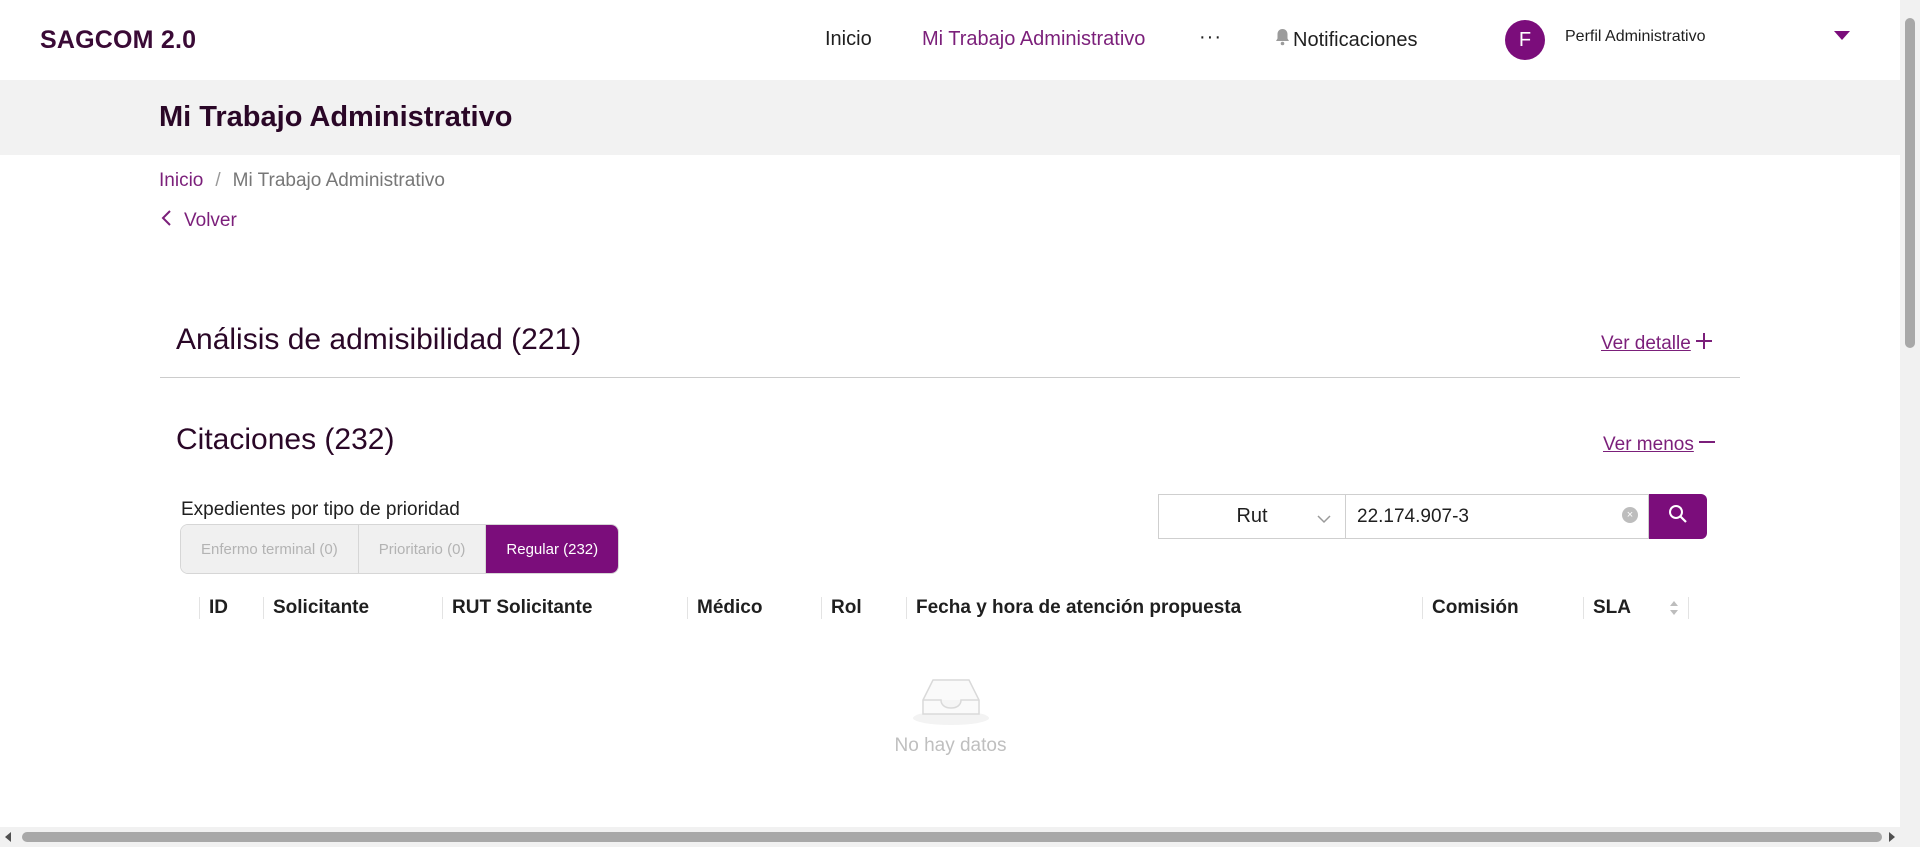 The height and width of the screenshot is (847, 1920). What do you see at coordinates (379, 339) in the screenshot?
I see `section-title-admisibilidad: Análisis de admisibilidad (221)` at bounding box center [379, 339].